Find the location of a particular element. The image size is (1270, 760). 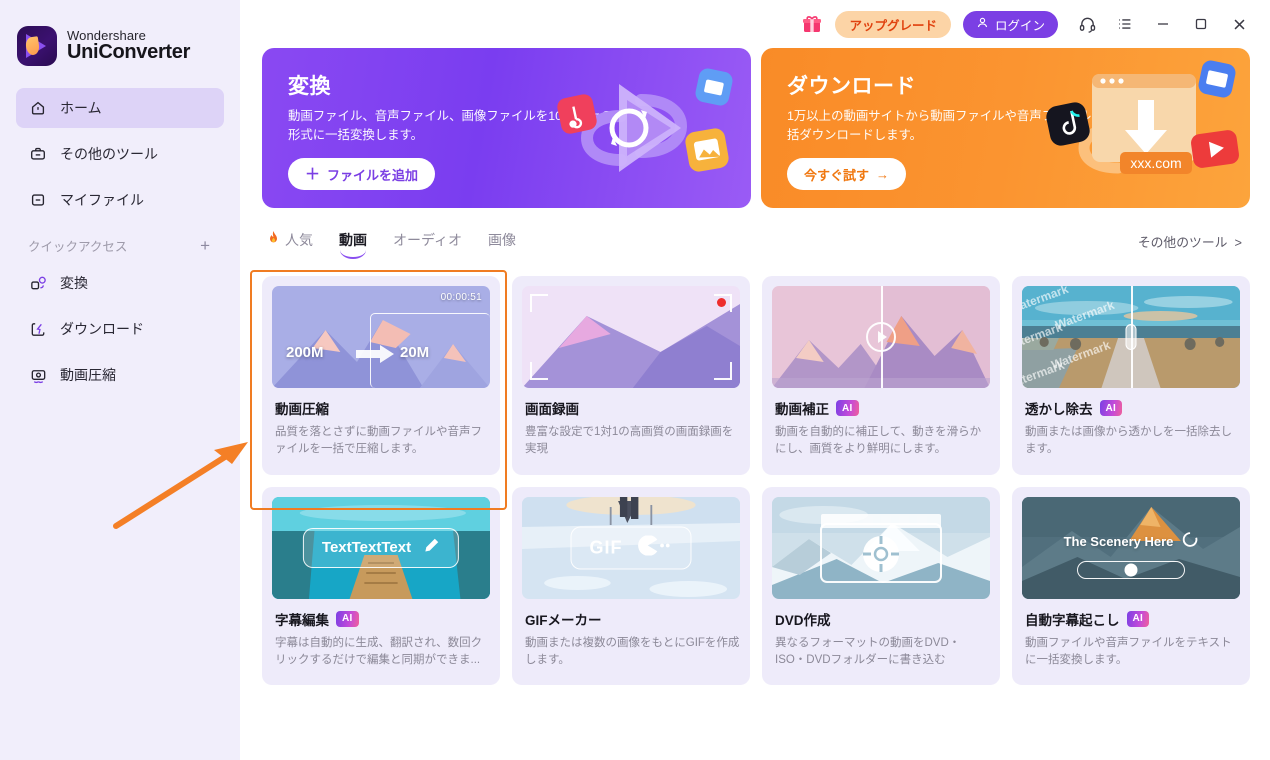

quick-access-header: クイックアクセス + is located at coordinates (120, 243).